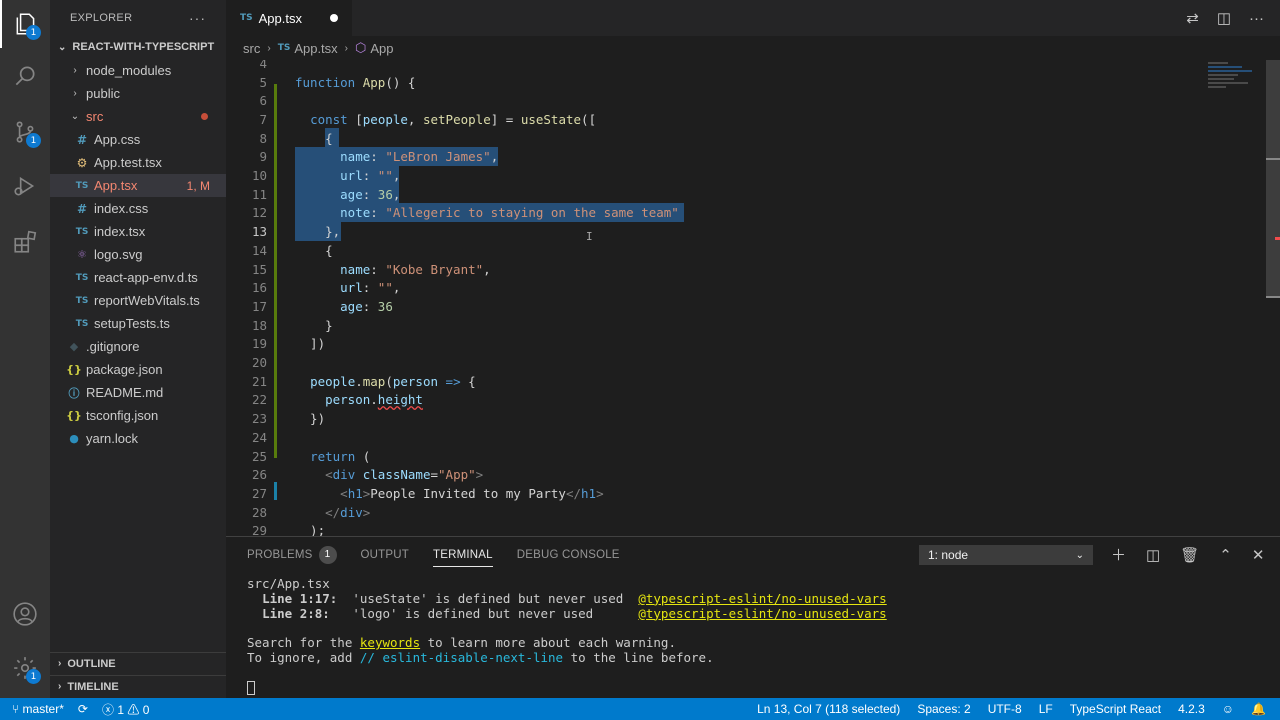  Describe the element at coordinates (138, 208) in the screenshot. I see `tree-file: # index.css` at that location.